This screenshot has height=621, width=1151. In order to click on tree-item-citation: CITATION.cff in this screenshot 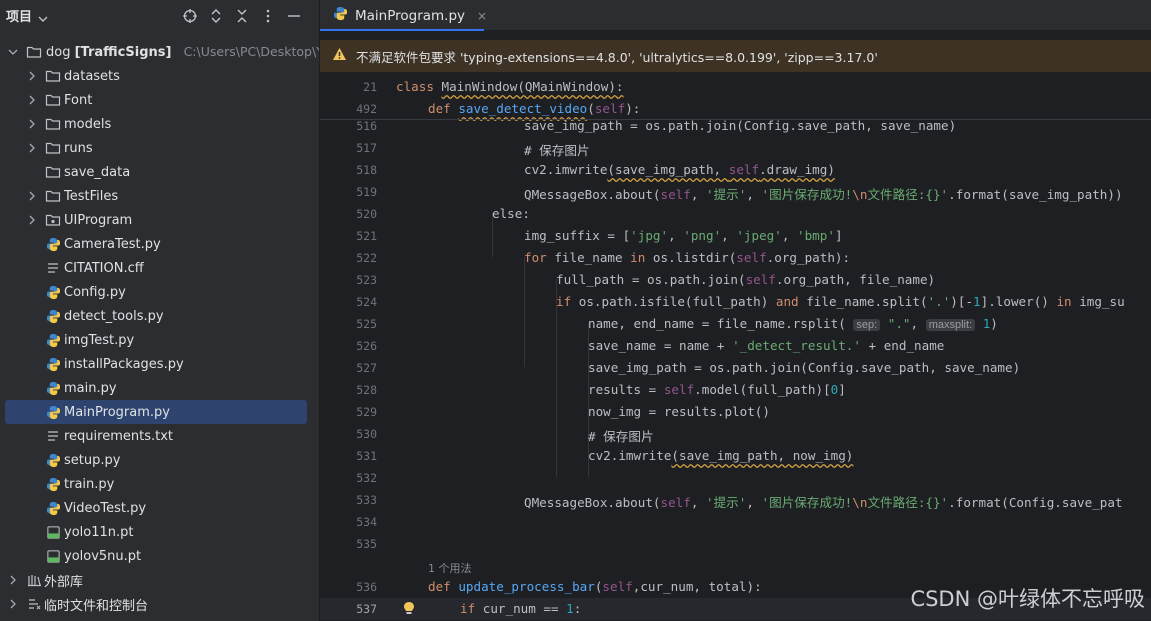, I will do `click(159, 268)`.